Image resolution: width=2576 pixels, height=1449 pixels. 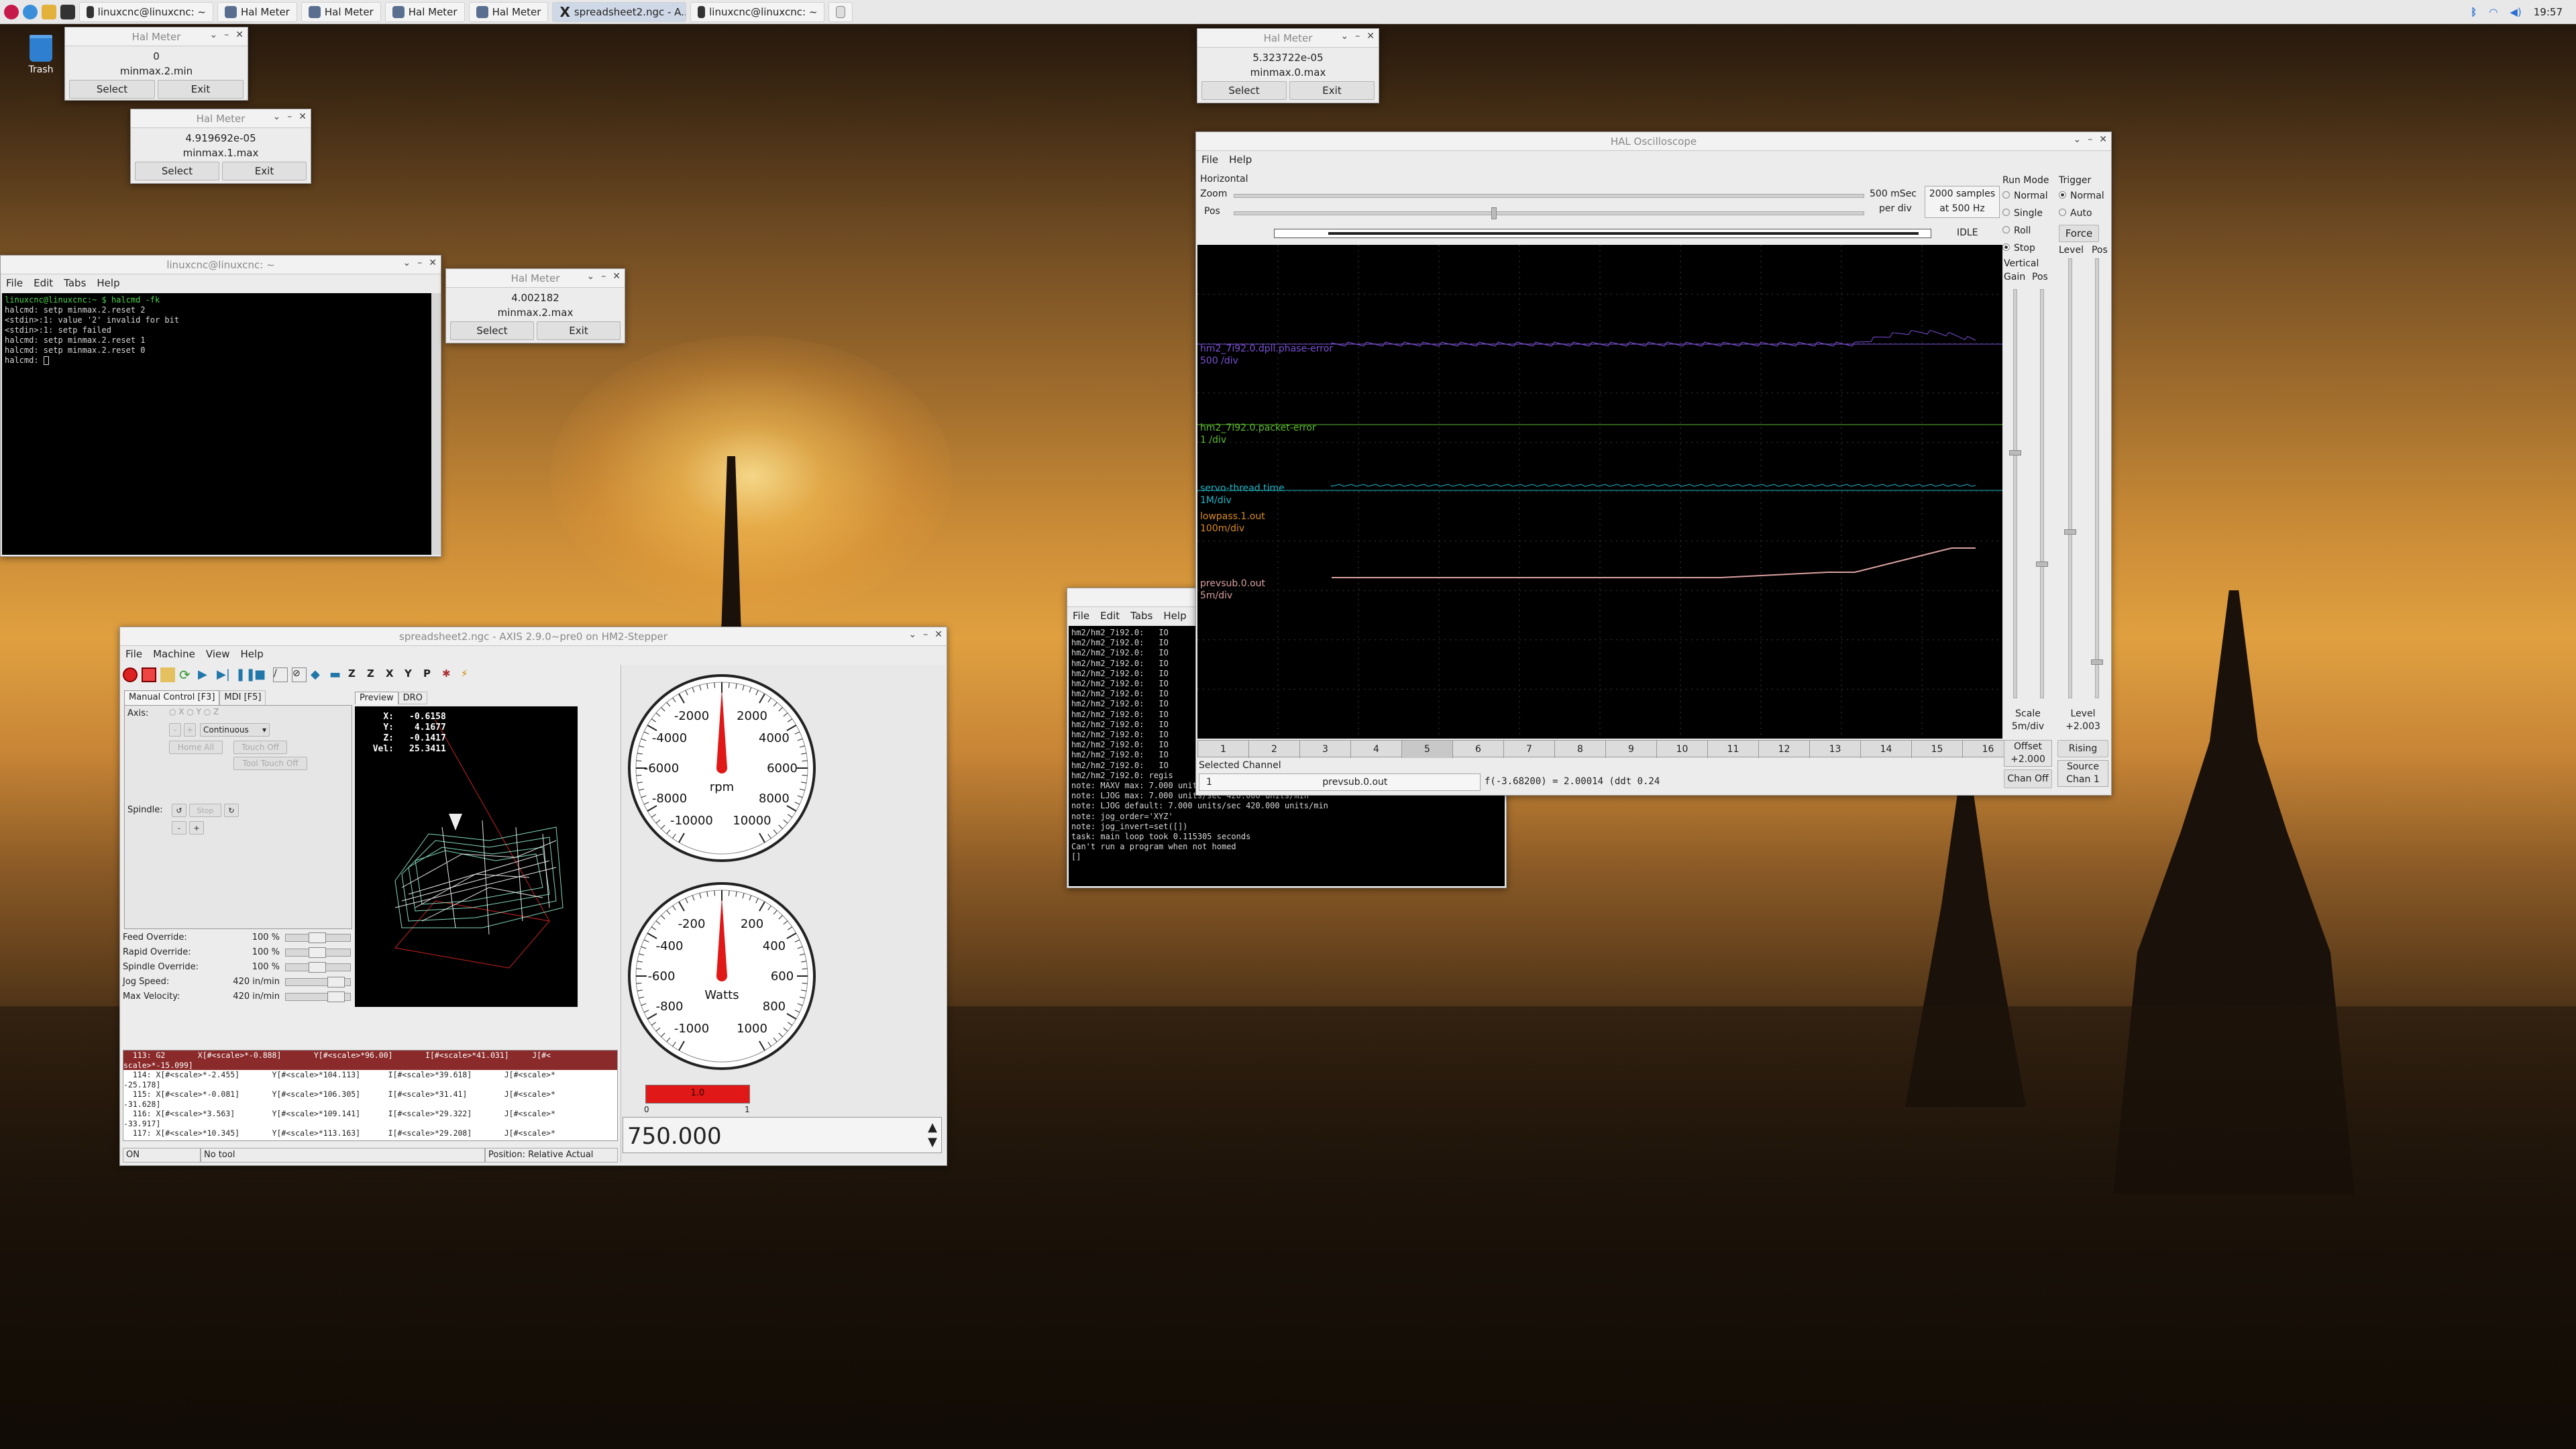 I want to click on jog-minus-button: -, so click(x=175, y=730).